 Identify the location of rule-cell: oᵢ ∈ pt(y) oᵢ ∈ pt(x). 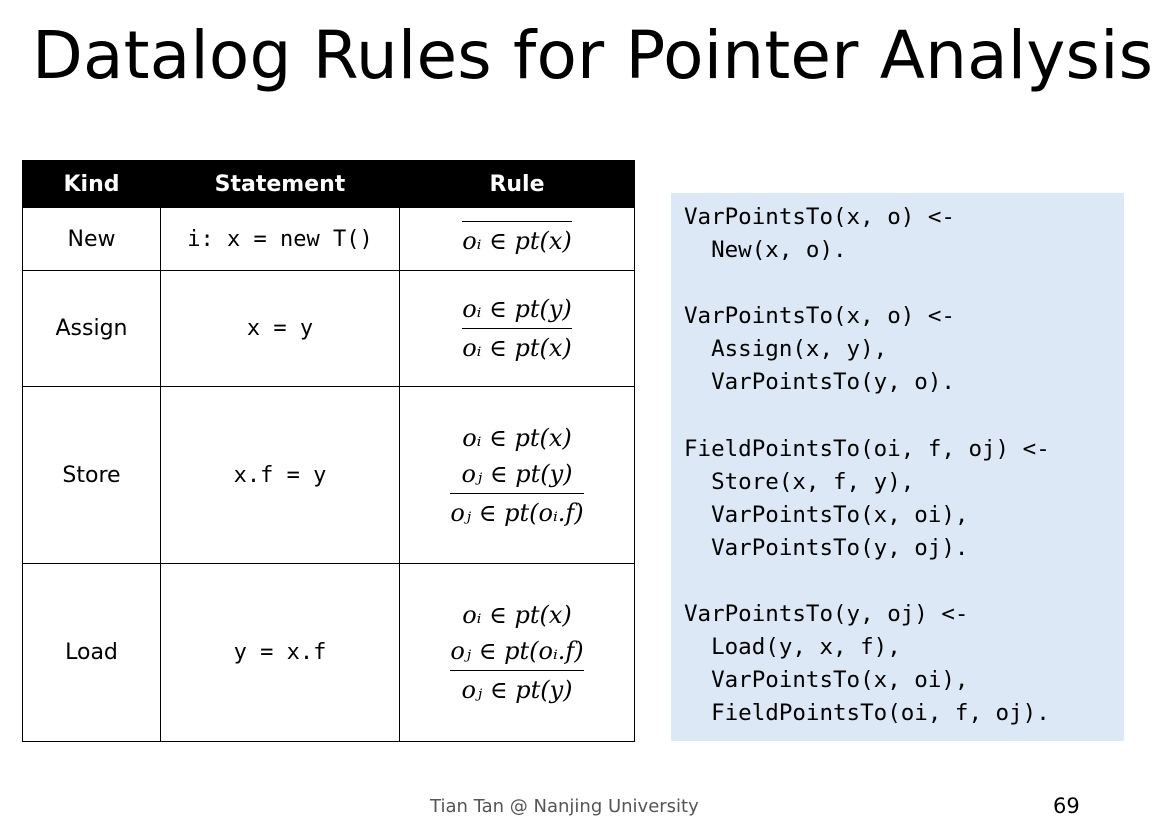
(517, 328).